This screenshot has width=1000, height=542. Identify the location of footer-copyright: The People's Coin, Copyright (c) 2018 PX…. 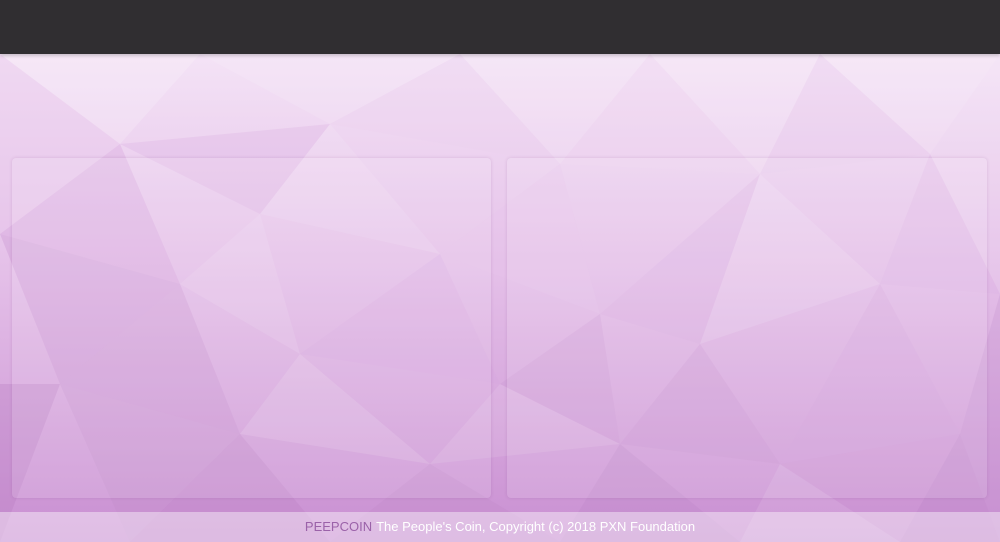
(536, 526).